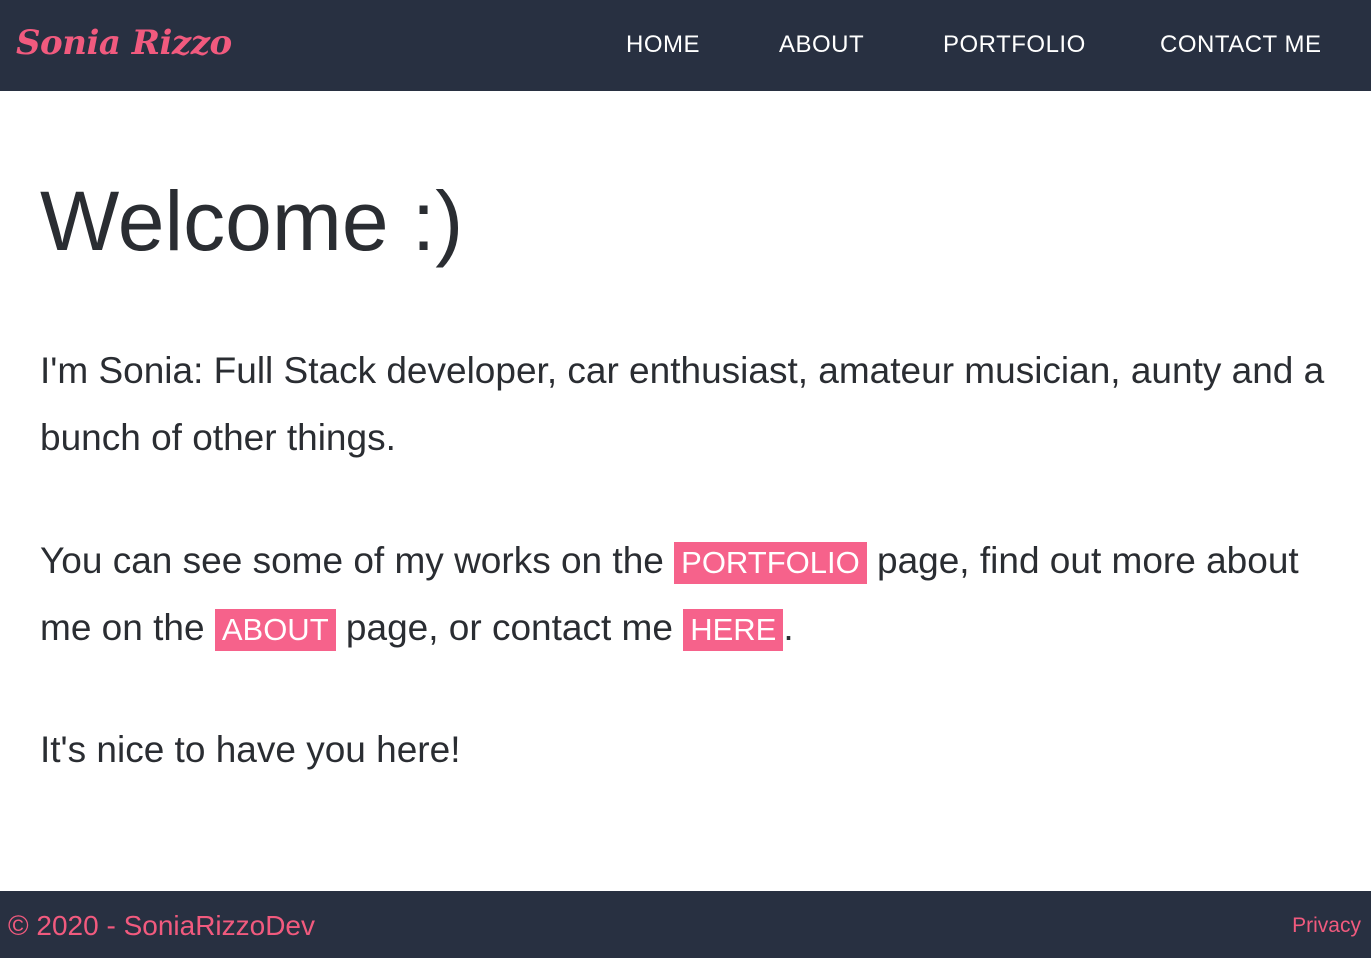 This screenshot has height=958, width=1371. I want to click on links-text-3: page, or contact me, so click(509, 627).